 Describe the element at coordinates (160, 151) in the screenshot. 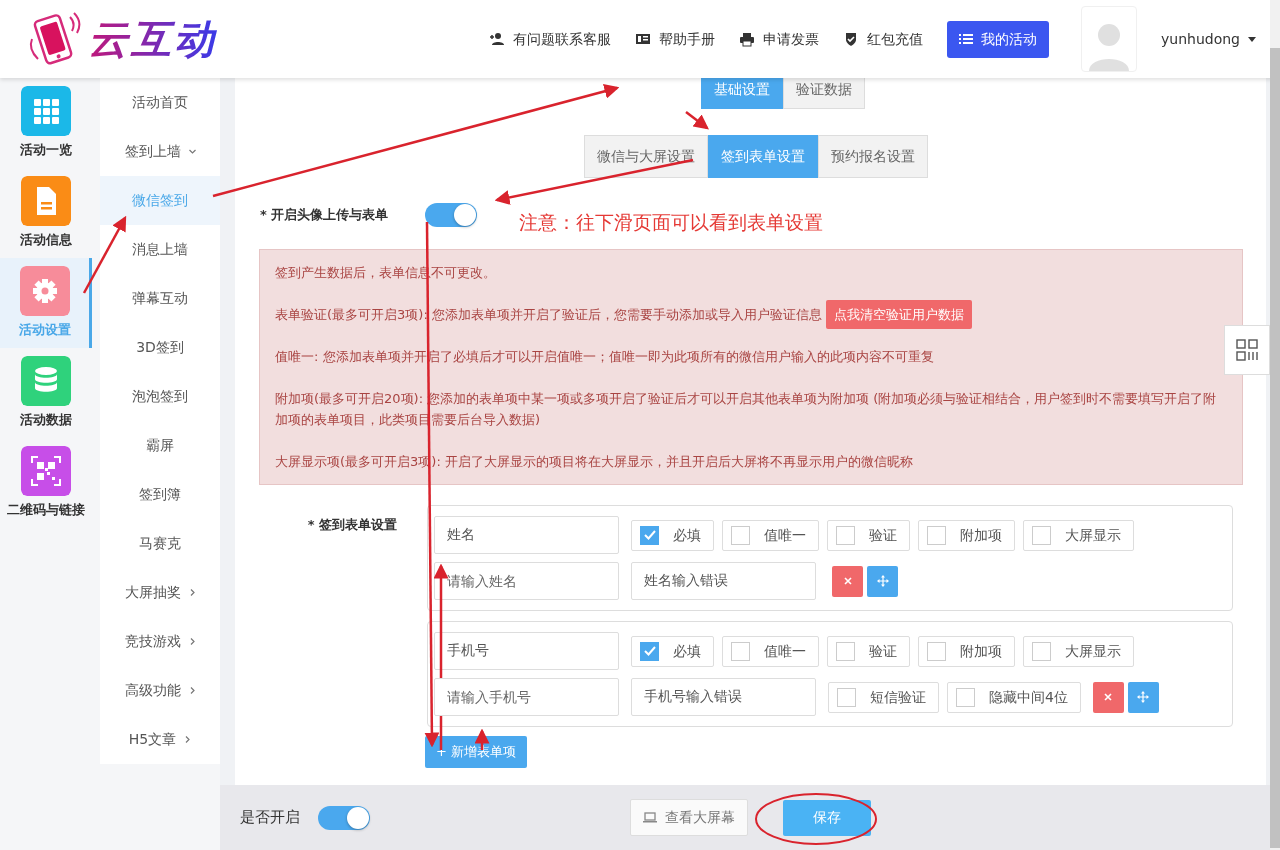

I see `submenu-item: 签到上墙` at that location.